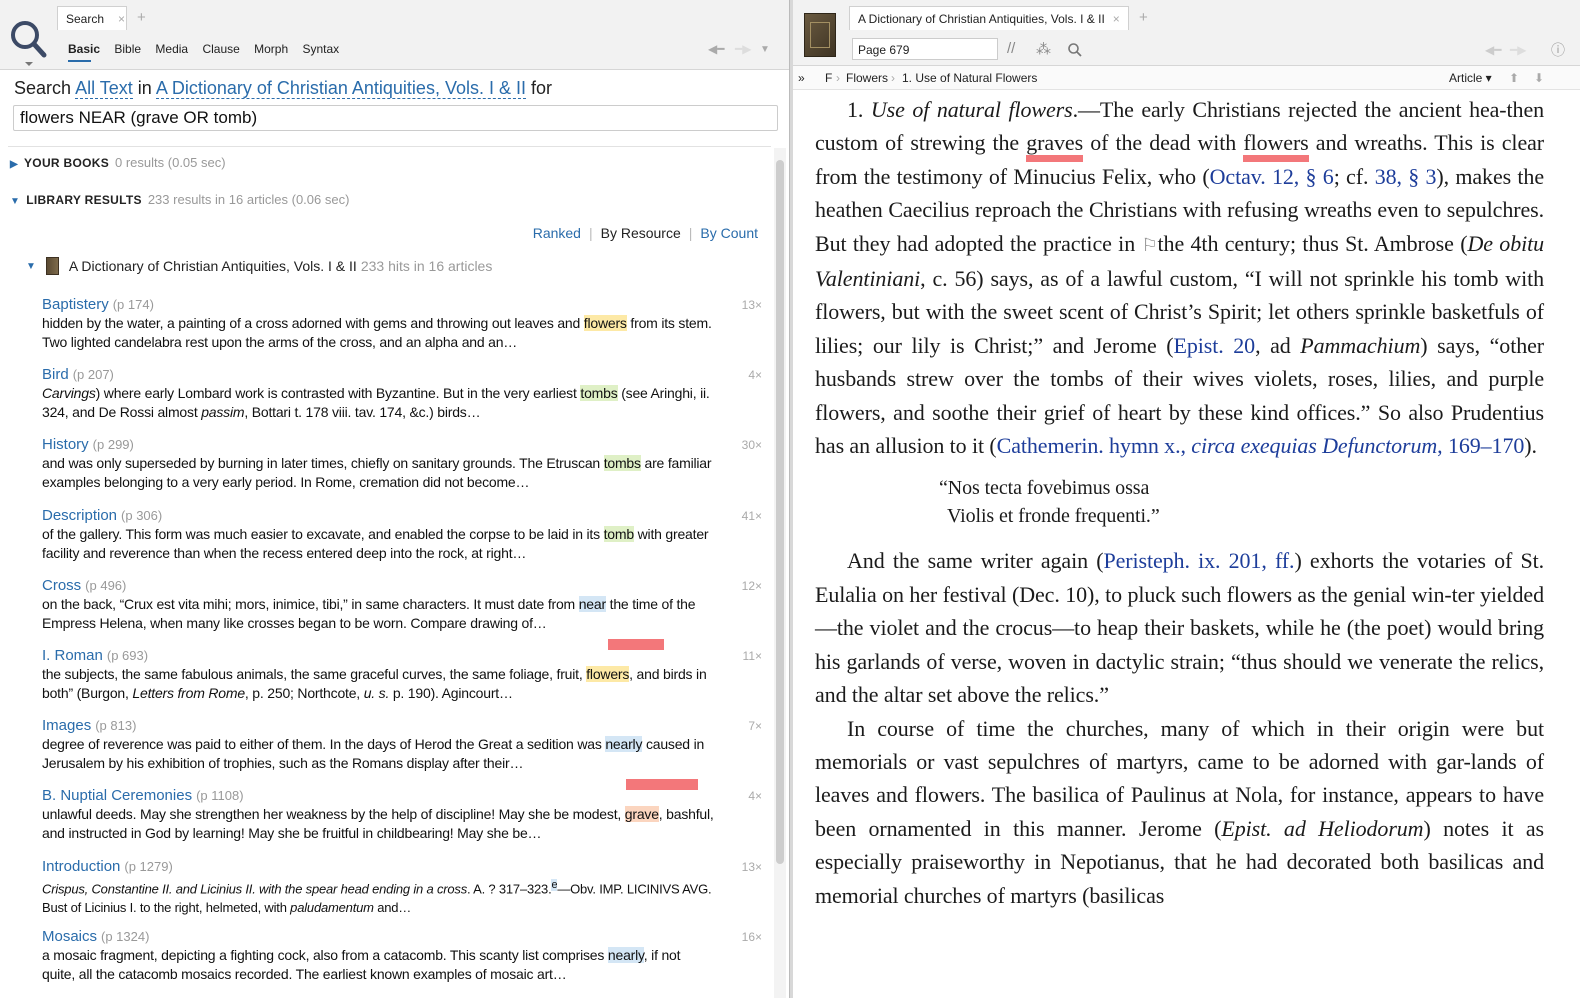 This screenshot has height=998, width=1580. Describe the element at coordinates (75, 304) in the screenshot. I see `result-title: Baptistery` at that location.